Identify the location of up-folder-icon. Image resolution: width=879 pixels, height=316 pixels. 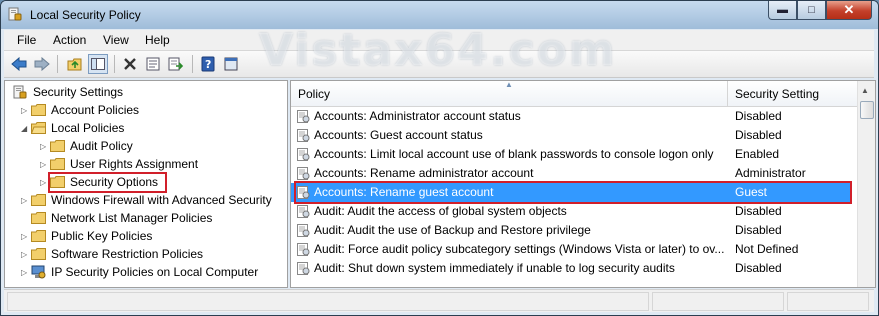
(74, 64).